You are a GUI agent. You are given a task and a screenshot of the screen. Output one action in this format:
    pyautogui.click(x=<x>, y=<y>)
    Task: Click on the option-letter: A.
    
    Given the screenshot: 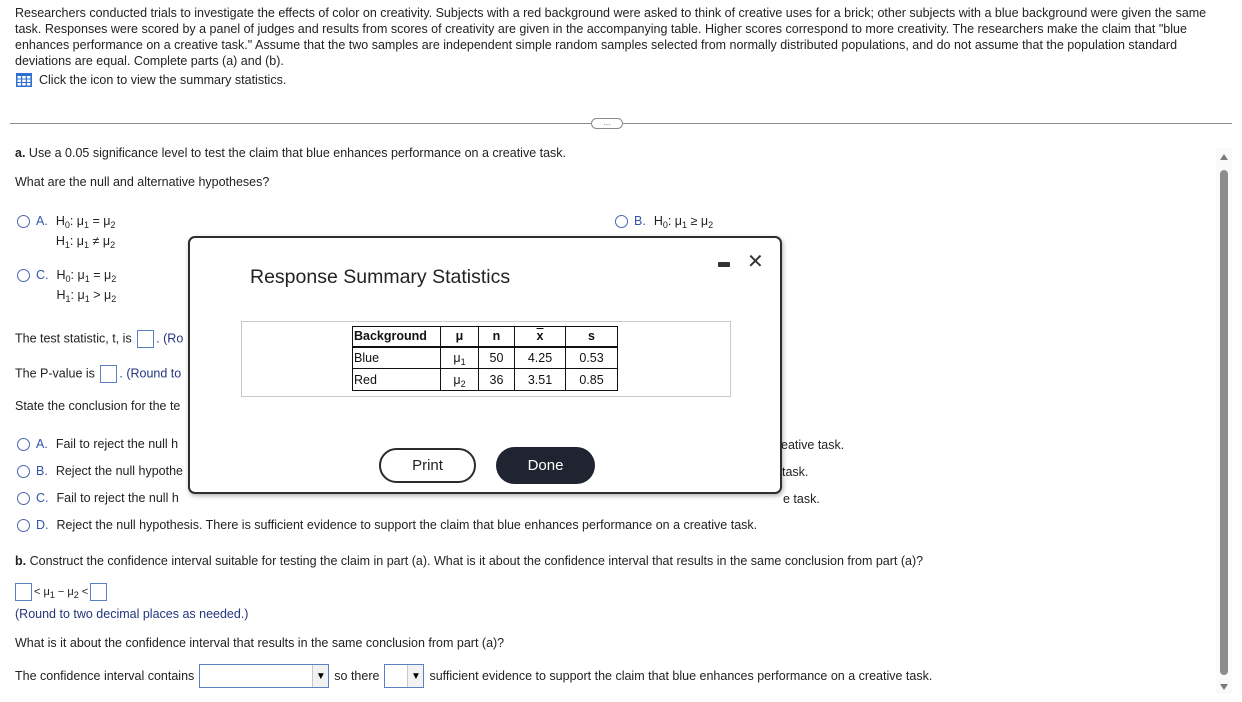 What is the action you would take?
    pyautogui.click(x=42, y=221)
    